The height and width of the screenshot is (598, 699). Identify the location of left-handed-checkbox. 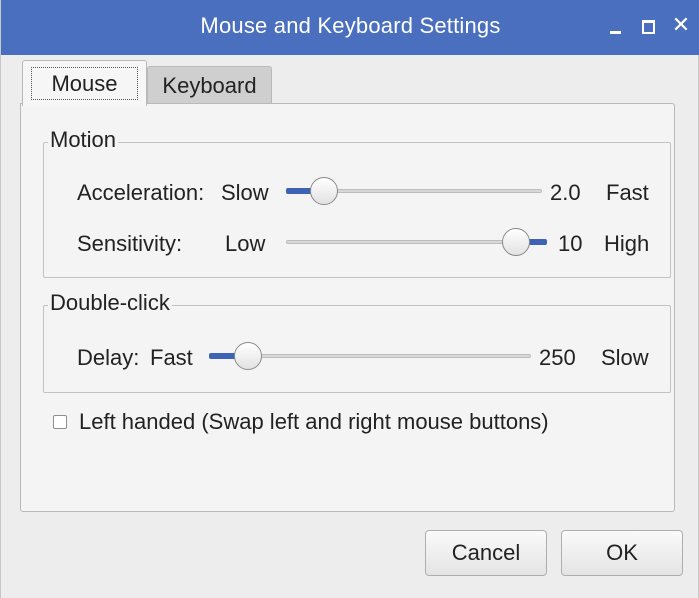
(60, 422).